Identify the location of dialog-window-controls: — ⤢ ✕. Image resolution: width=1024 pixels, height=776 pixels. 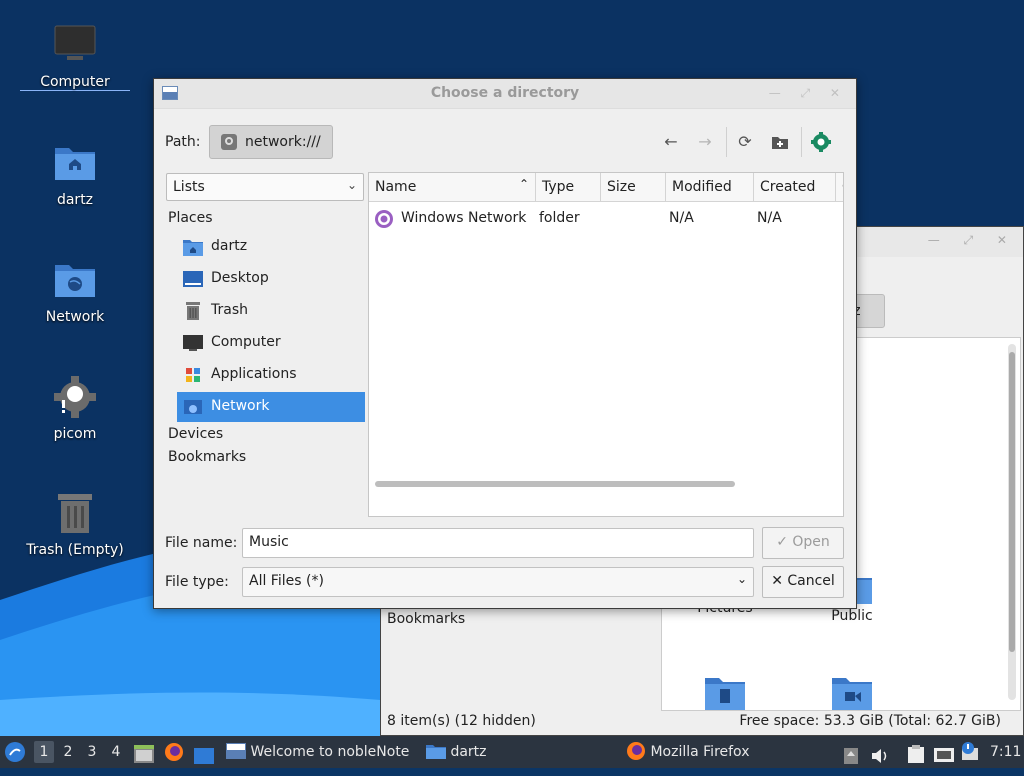
(808, 93).